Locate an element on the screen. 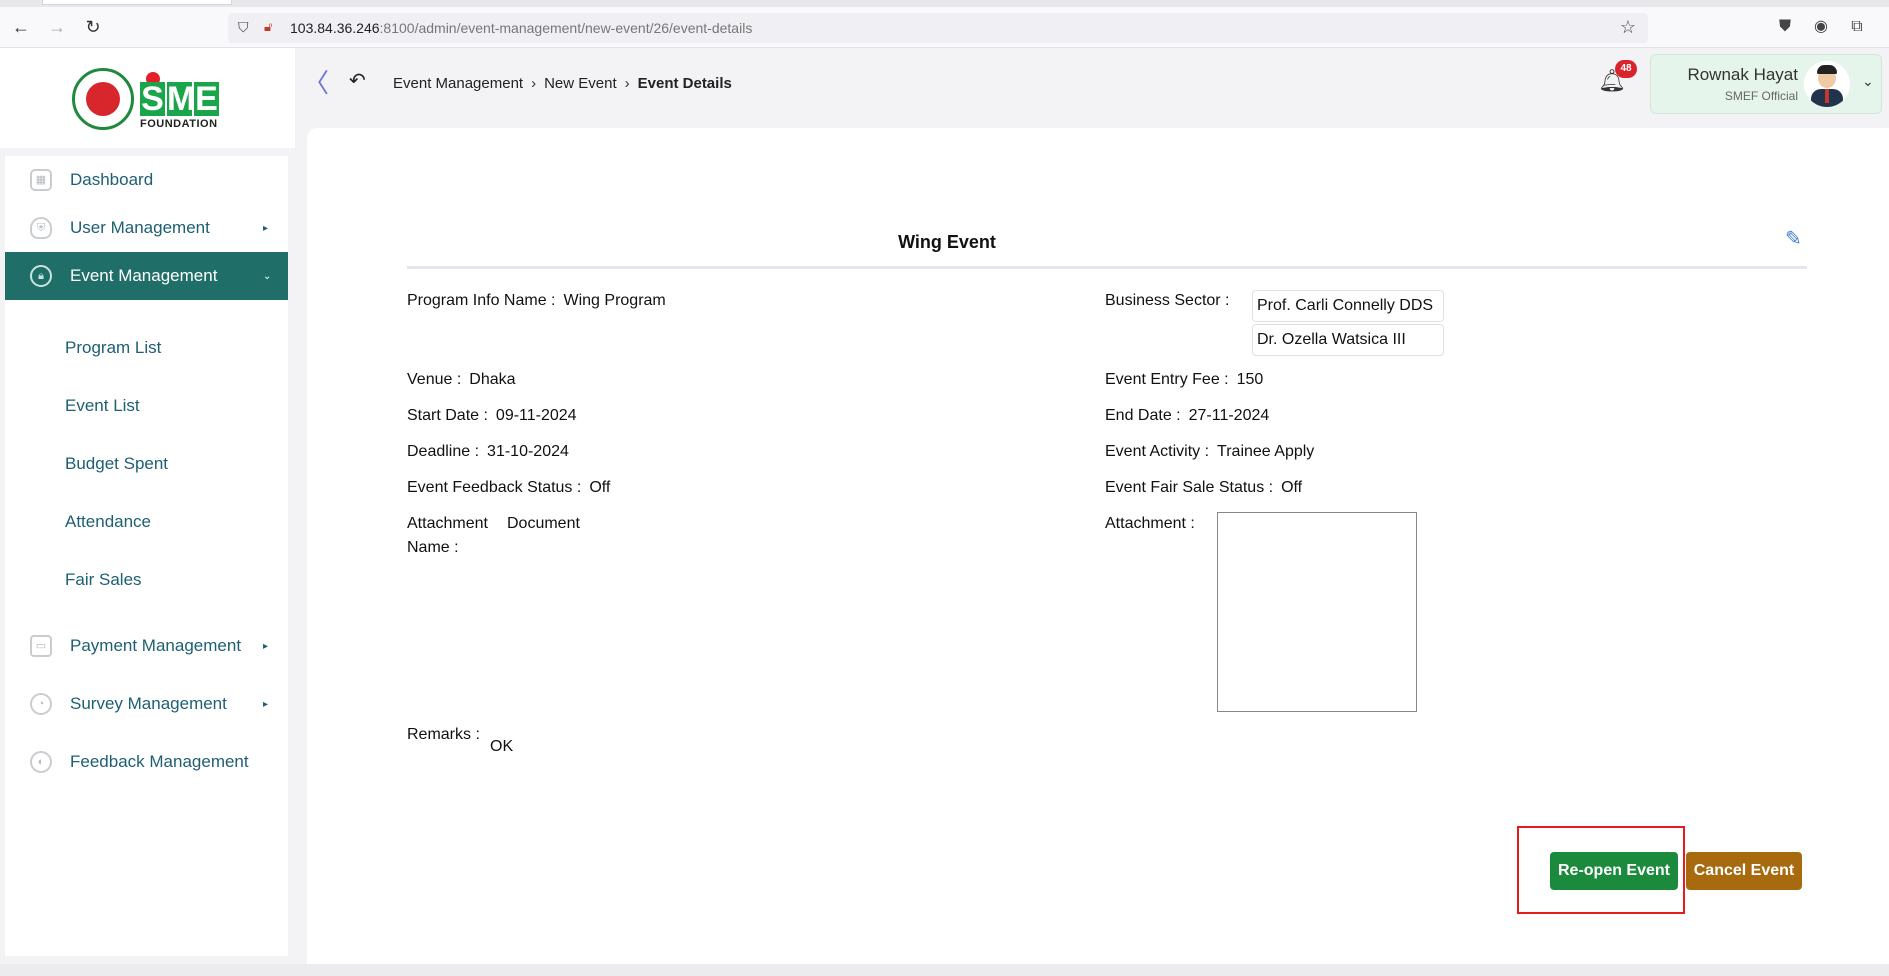 The height and width of the screenshot is (976, 1889). grid-icon: ▦ is located at coordinates (41, 180).